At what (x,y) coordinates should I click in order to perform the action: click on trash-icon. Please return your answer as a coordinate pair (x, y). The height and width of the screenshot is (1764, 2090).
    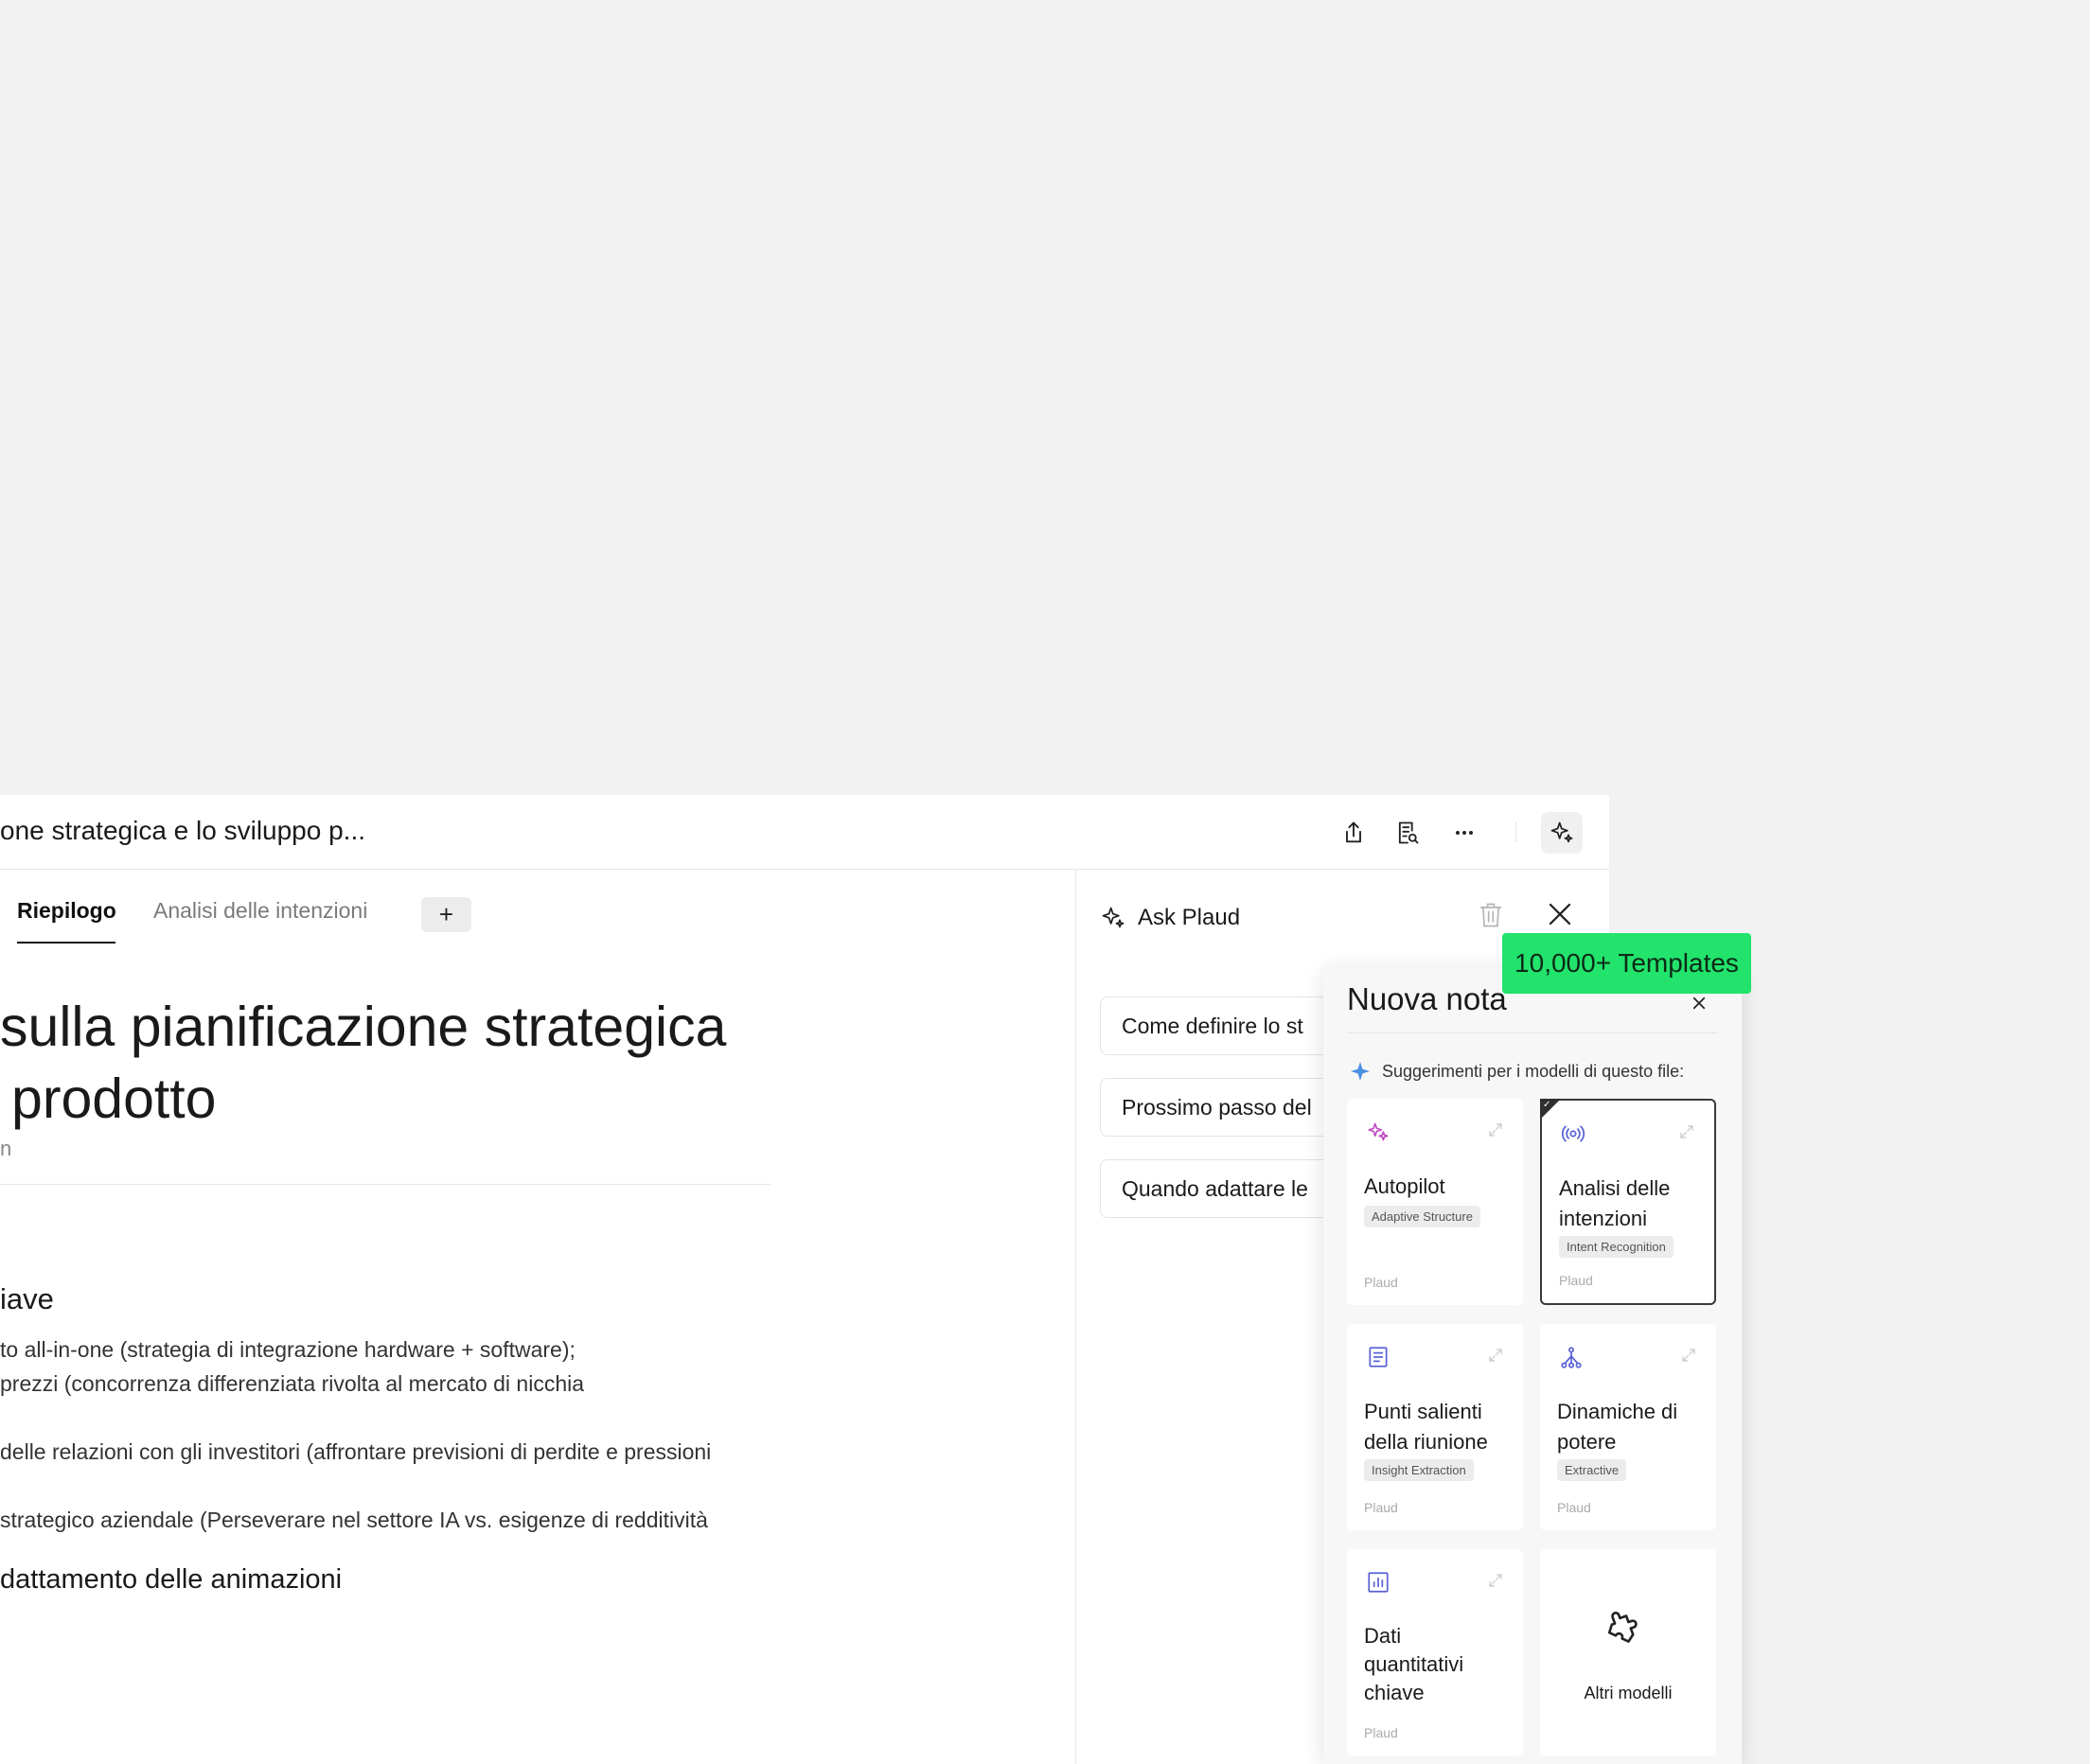
    Looking at the image, I should click on (1491, 915).